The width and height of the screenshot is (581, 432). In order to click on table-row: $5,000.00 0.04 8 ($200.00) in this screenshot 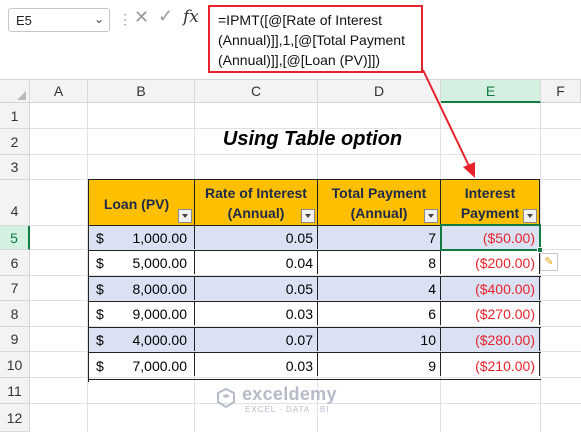, I will do `click(315, 264)`.